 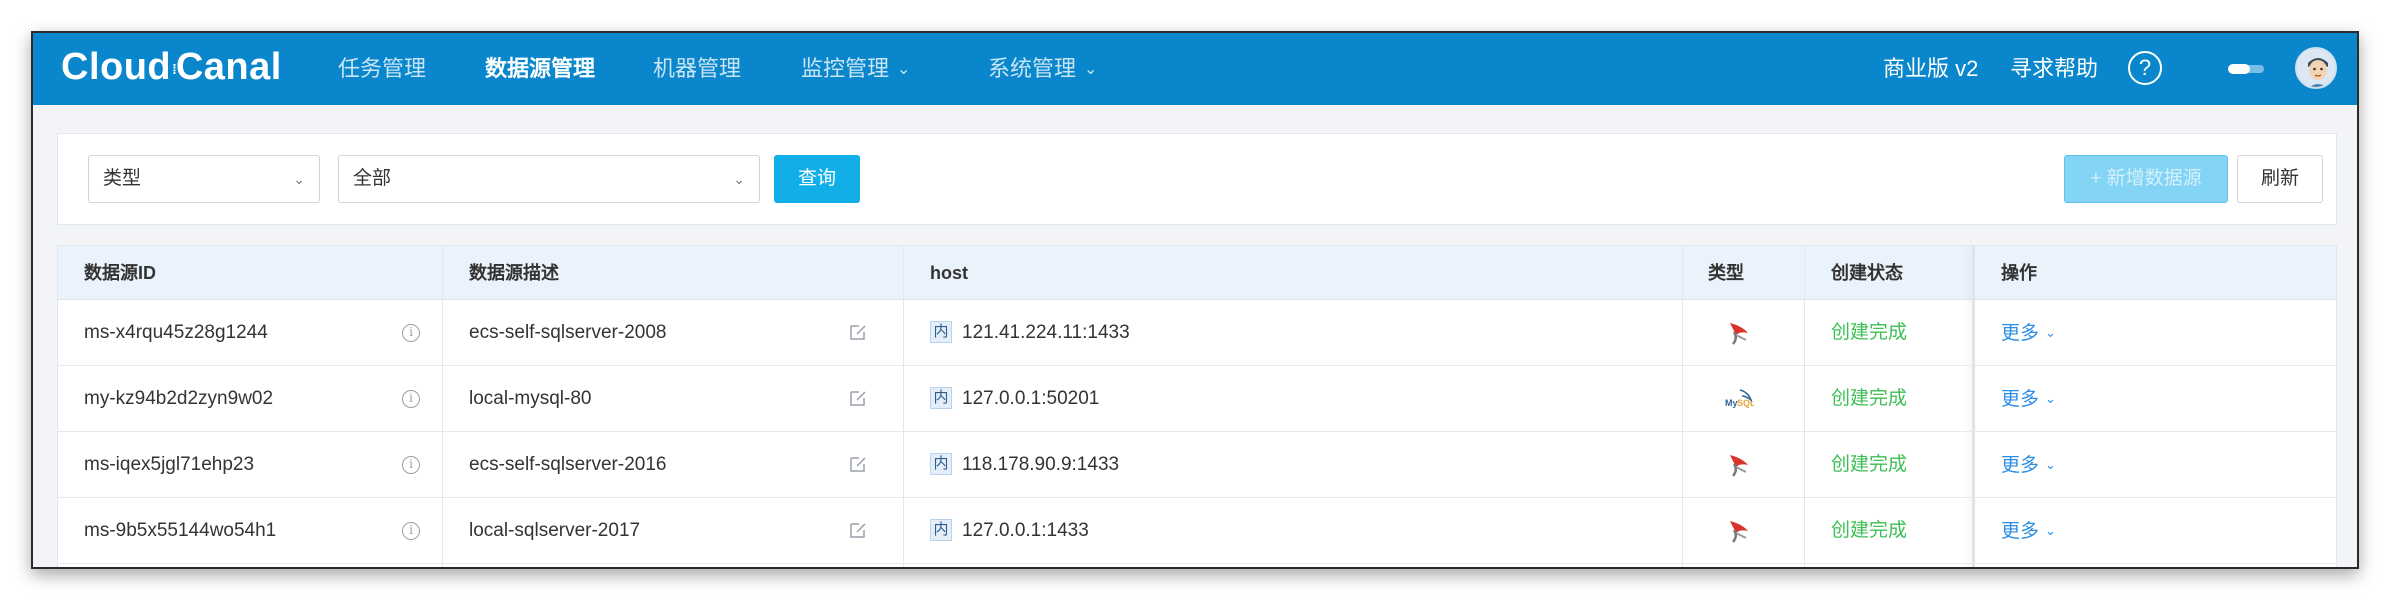 I want to click on datasource-id: ms-x4rqu45z28g1244, so click(x=176, y=333).